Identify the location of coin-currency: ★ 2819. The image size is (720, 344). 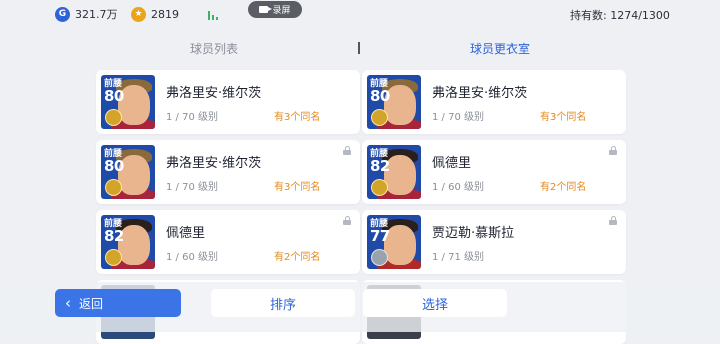
(155, 14).